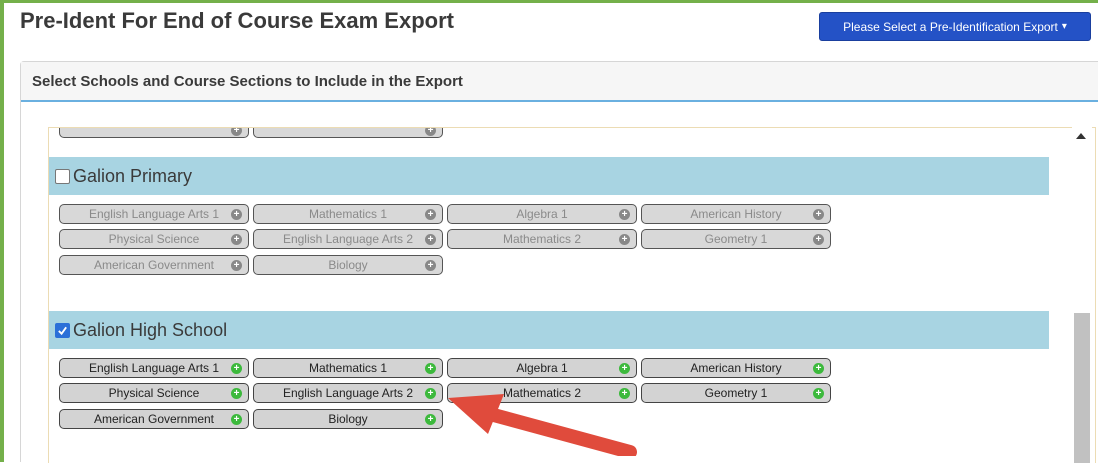 Image resolution: width=1098 pixels, height=463 pixels. I want to click on red-arrow-annotation, so click(542, 425).